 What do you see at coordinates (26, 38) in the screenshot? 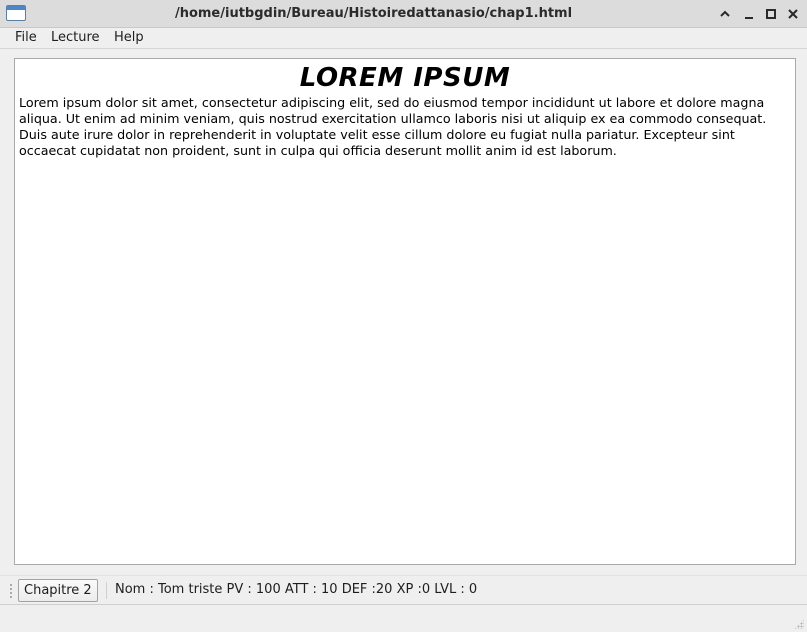
I see `menu-file: File` at bounding box center [26, 38].